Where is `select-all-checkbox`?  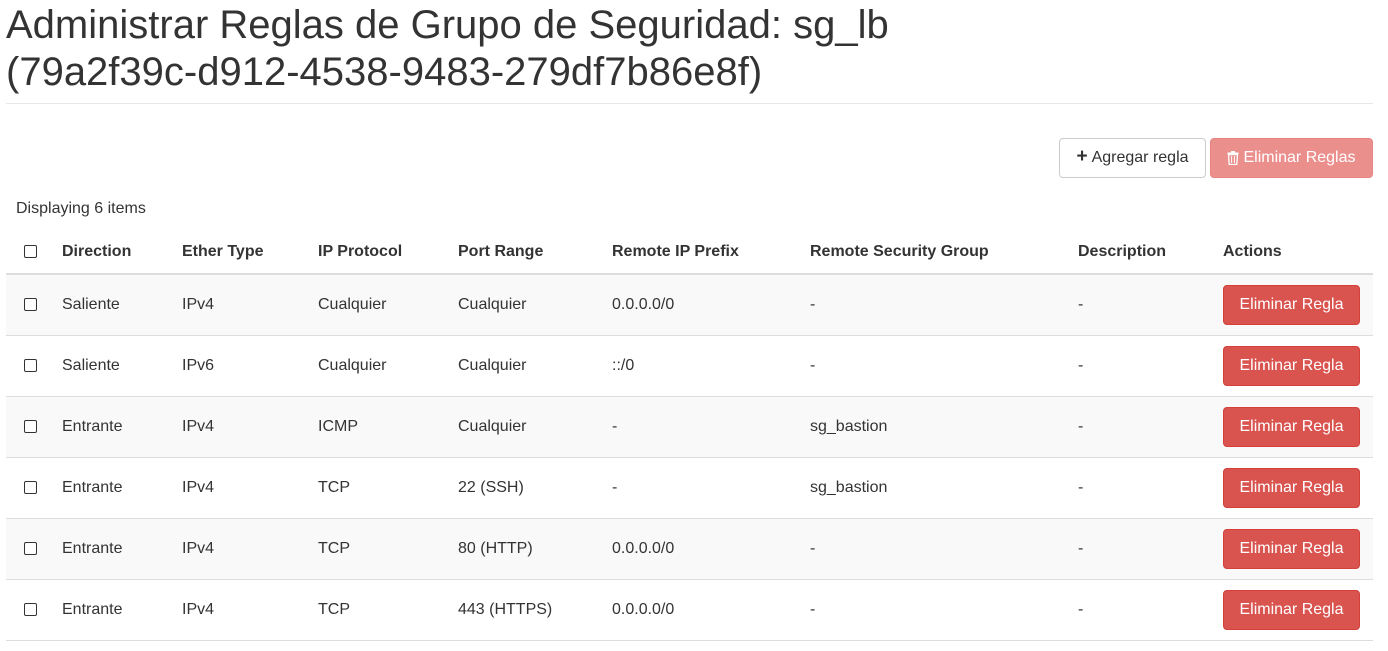
select-all-checkbox is located at coordinates (30, 251).